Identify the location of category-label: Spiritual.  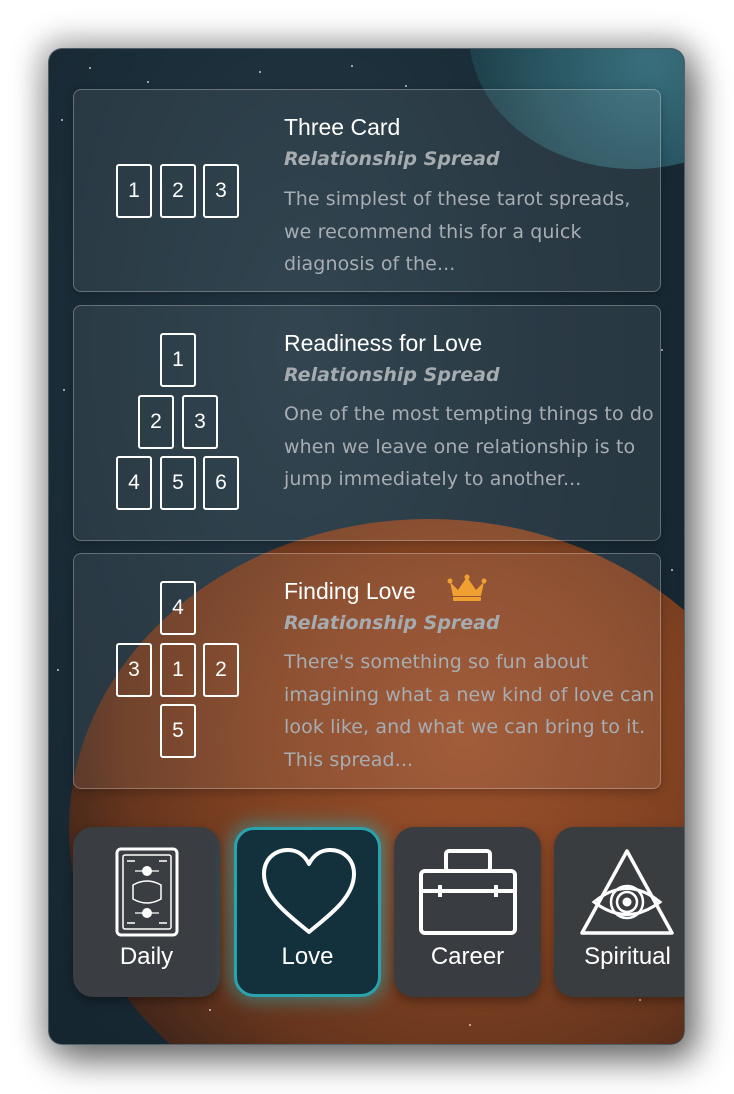
(627, 956).